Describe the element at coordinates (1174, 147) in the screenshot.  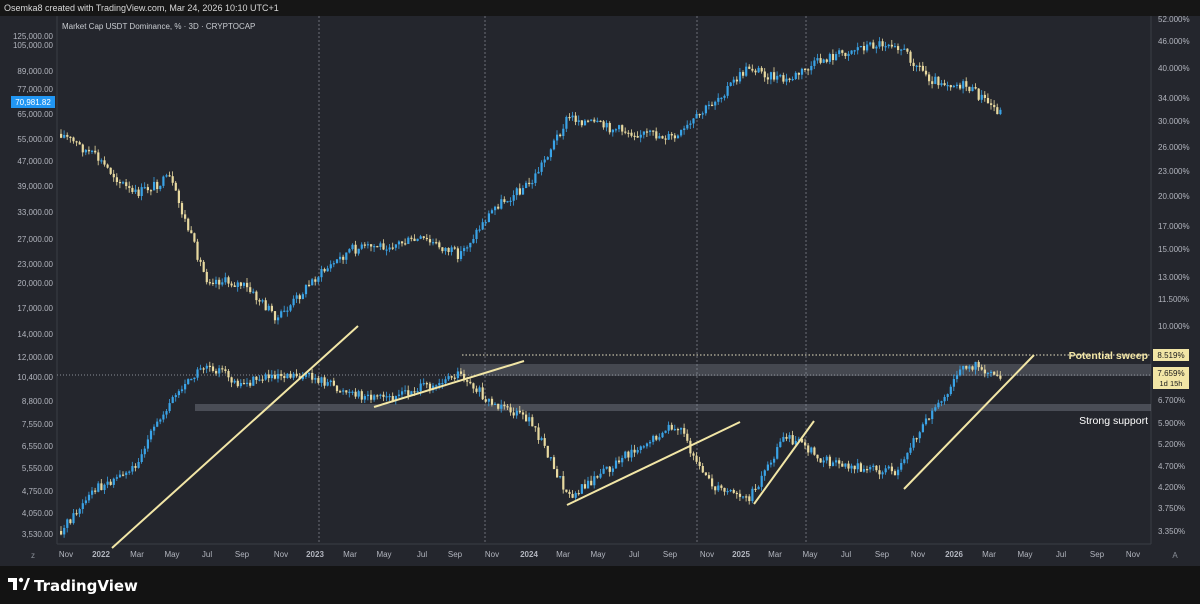
I see `right-tick-label: 26.000%` at that location.